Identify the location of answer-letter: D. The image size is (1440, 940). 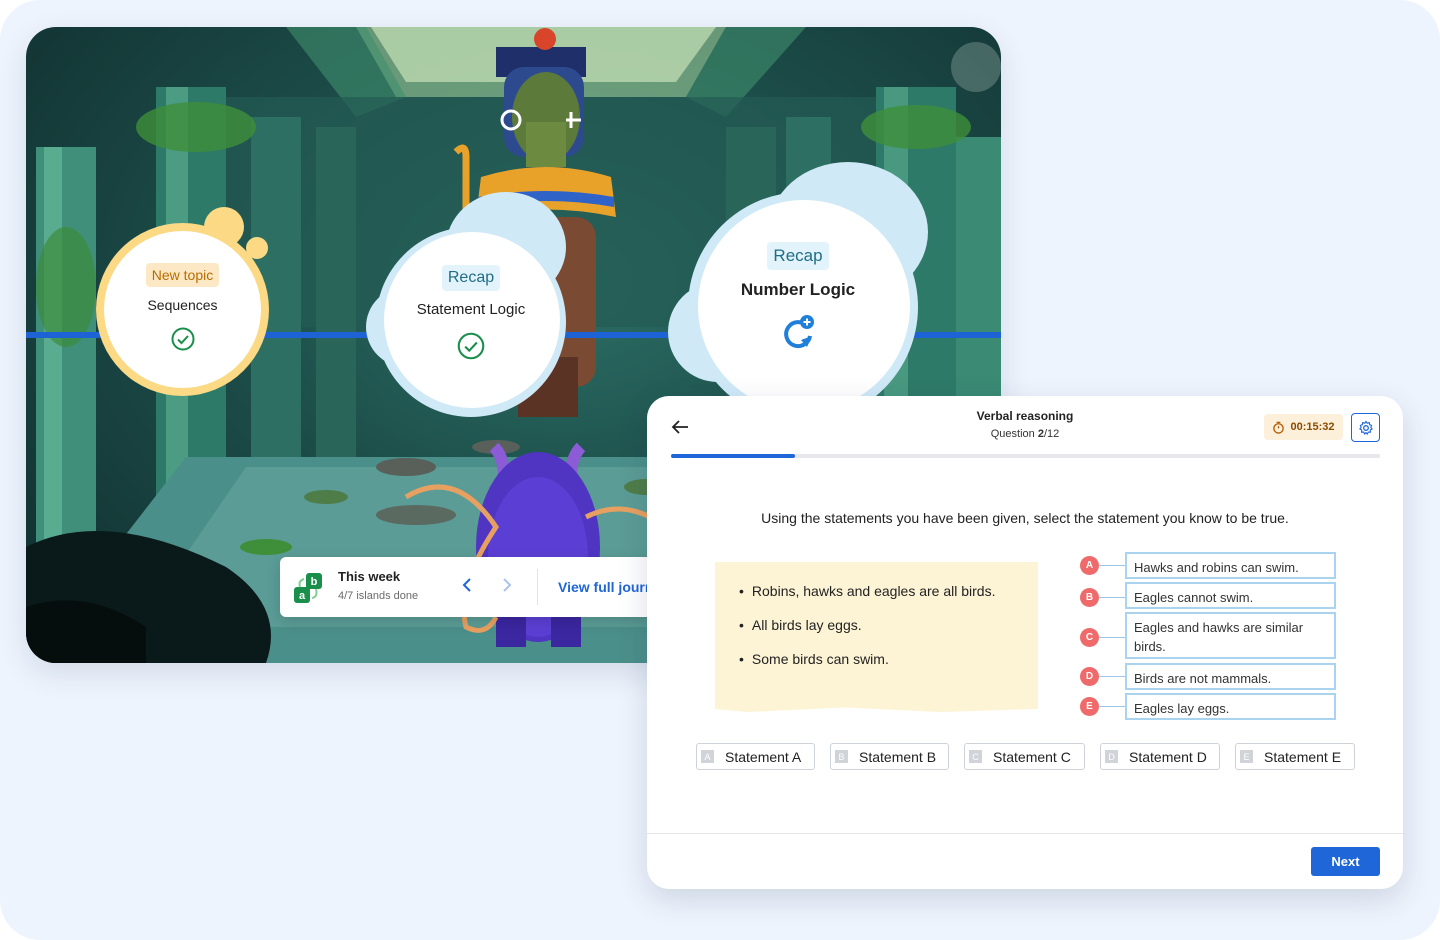
(1111, 756).